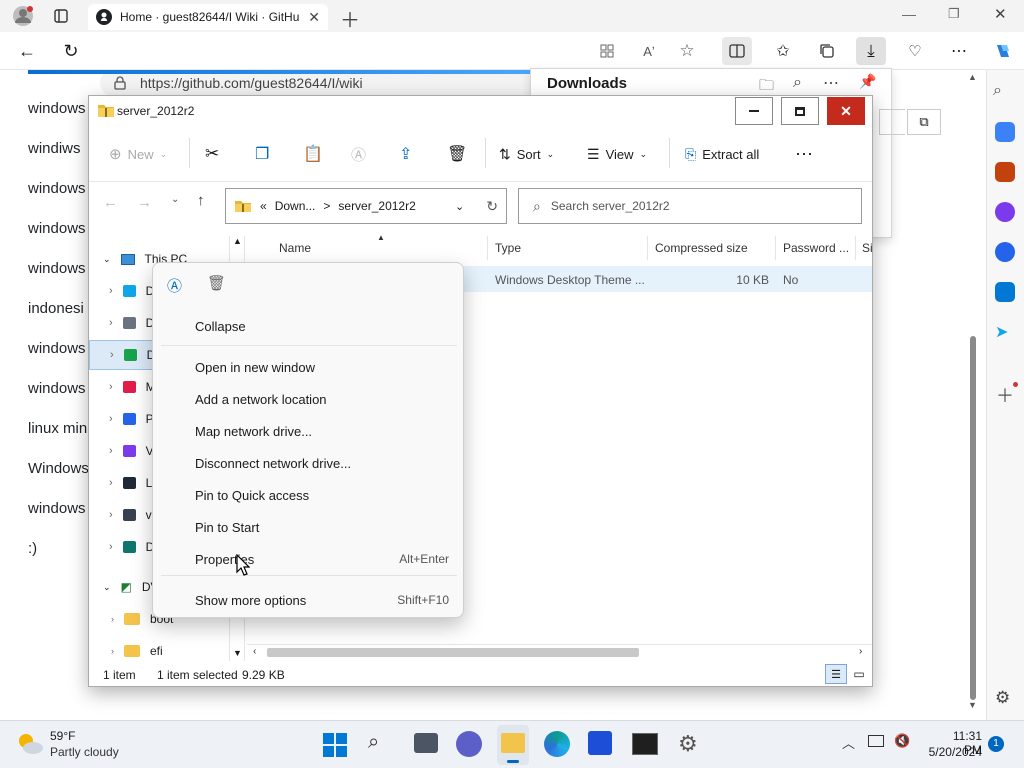 The height and width of the screenshot is (768, 1024). Describe the element at coordinates (138, 154) in the screenshot. I see `new-button: ⊕ New ⌄` at that location.